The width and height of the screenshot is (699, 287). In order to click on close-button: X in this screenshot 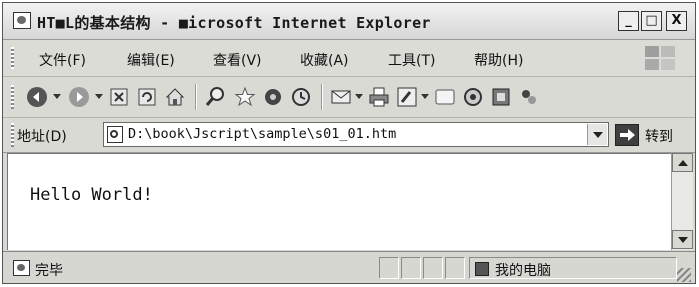, I will do `click(676, 21)`.